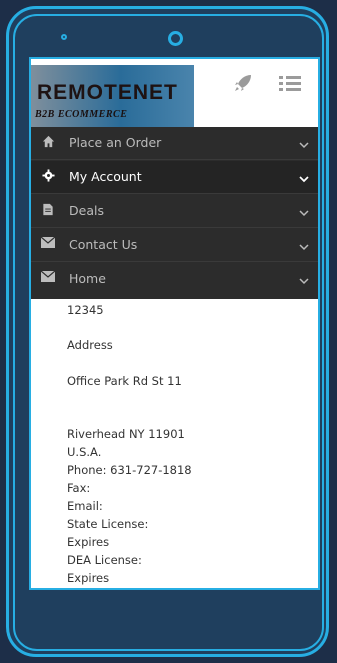 The width and height of the screenshot is (337, 663). Describe the element at coordinates (108, 524) in the screenshot. I see `state-license-text: State License:` at that location.